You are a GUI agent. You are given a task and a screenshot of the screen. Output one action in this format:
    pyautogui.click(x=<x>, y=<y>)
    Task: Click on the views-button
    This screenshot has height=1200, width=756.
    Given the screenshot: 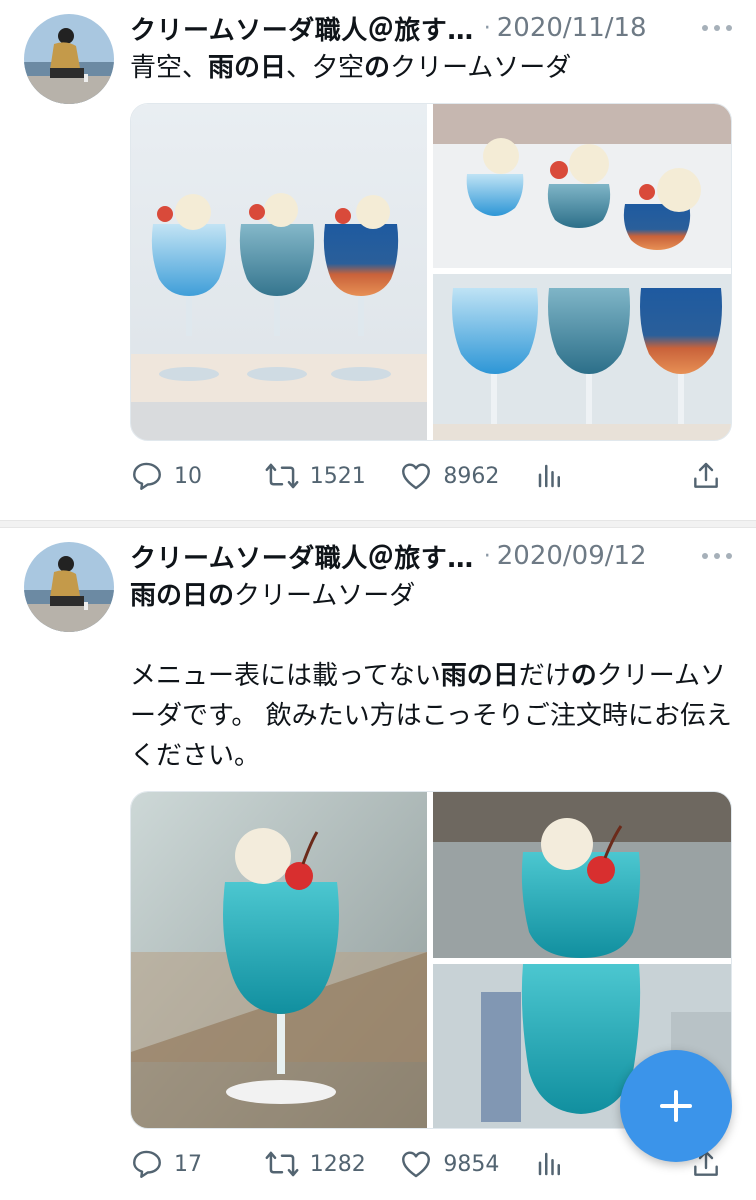 What is the action you would take?
    pyautogui.click(x=612, y=476)
    